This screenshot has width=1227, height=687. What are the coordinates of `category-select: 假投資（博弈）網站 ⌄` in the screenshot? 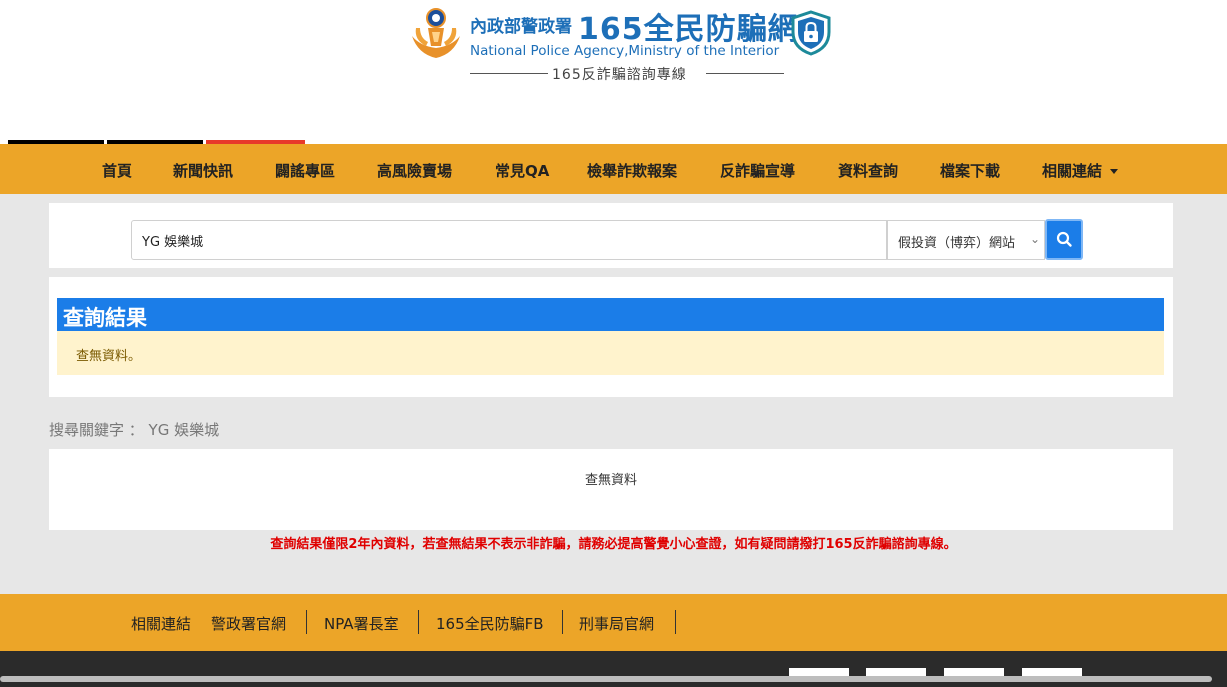 It's located at (966, 240).